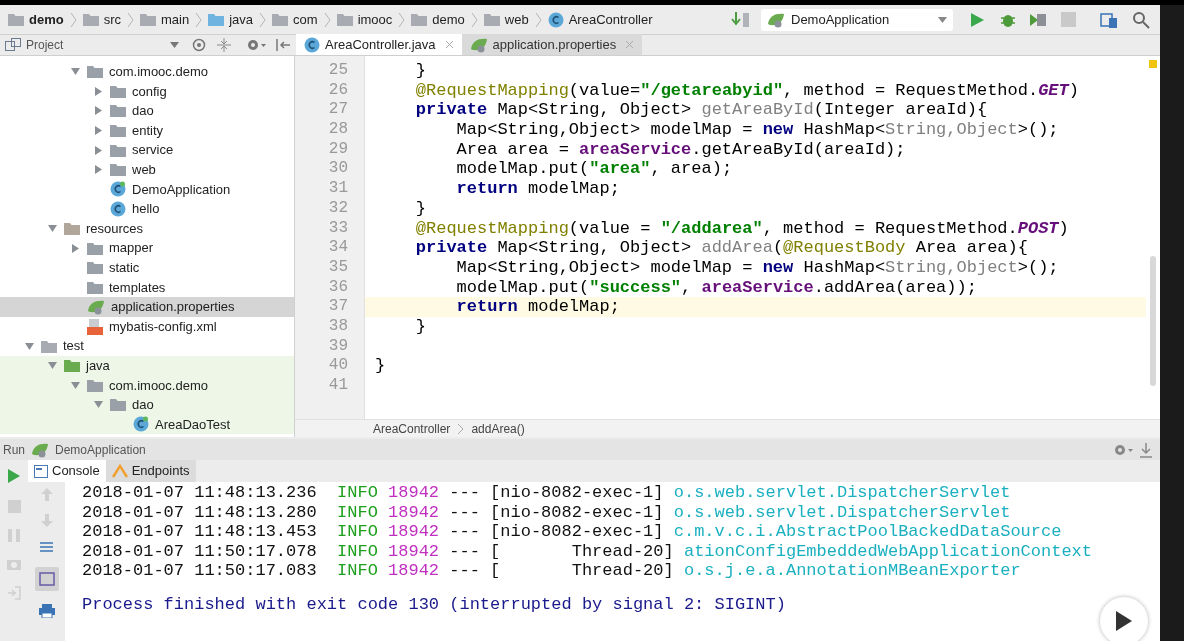 The image size is (1184, 641). I want to click on play-icon, so click(1124, 621).